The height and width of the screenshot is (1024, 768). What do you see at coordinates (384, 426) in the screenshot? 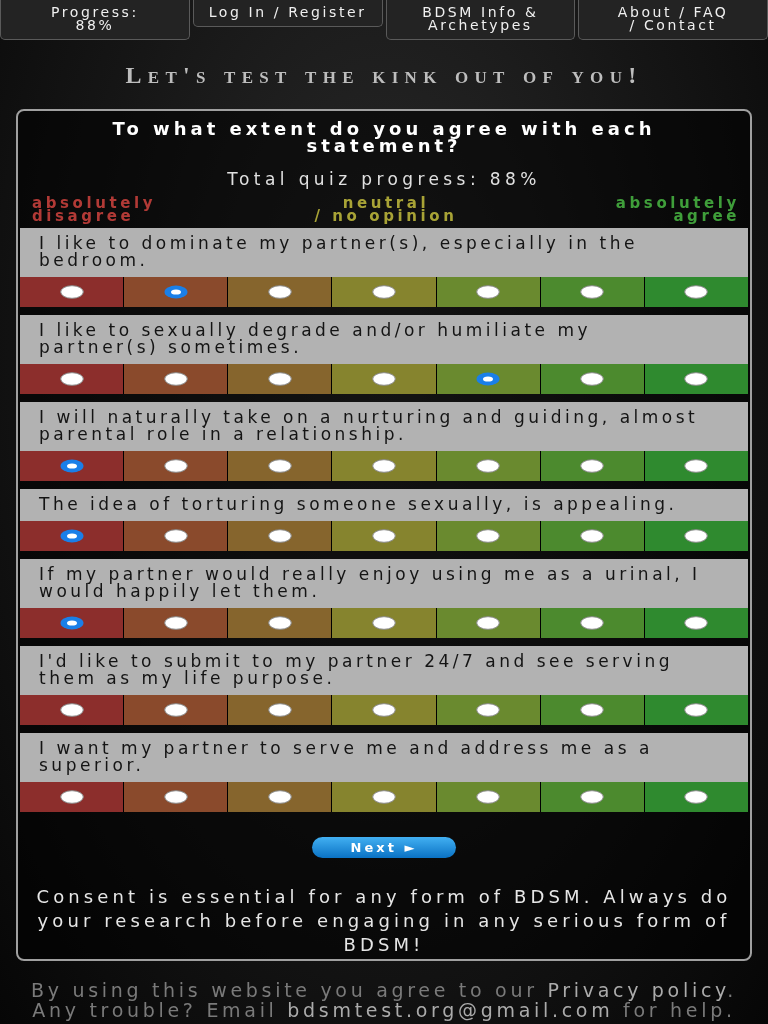
I see `question-text: I will naturally take on a nurturing and guiding, almost parental role in a relationship.` at bounding box center [384, 426].